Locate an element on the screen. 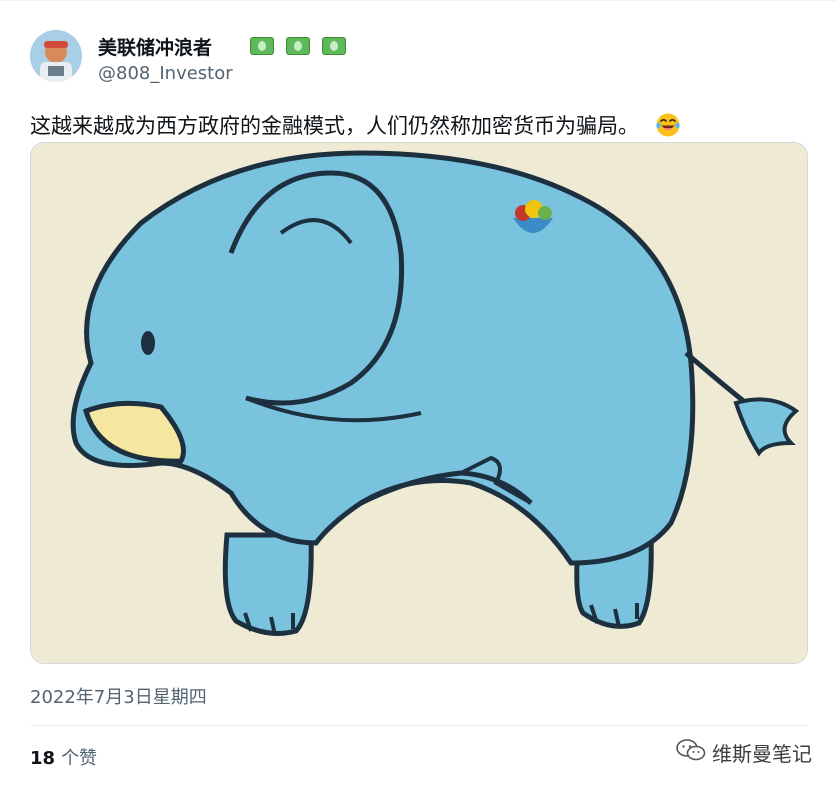 The width and height of the screenshot is (836, 785). likes-summary: 18 个赞 is located at coordinates (63, 757).